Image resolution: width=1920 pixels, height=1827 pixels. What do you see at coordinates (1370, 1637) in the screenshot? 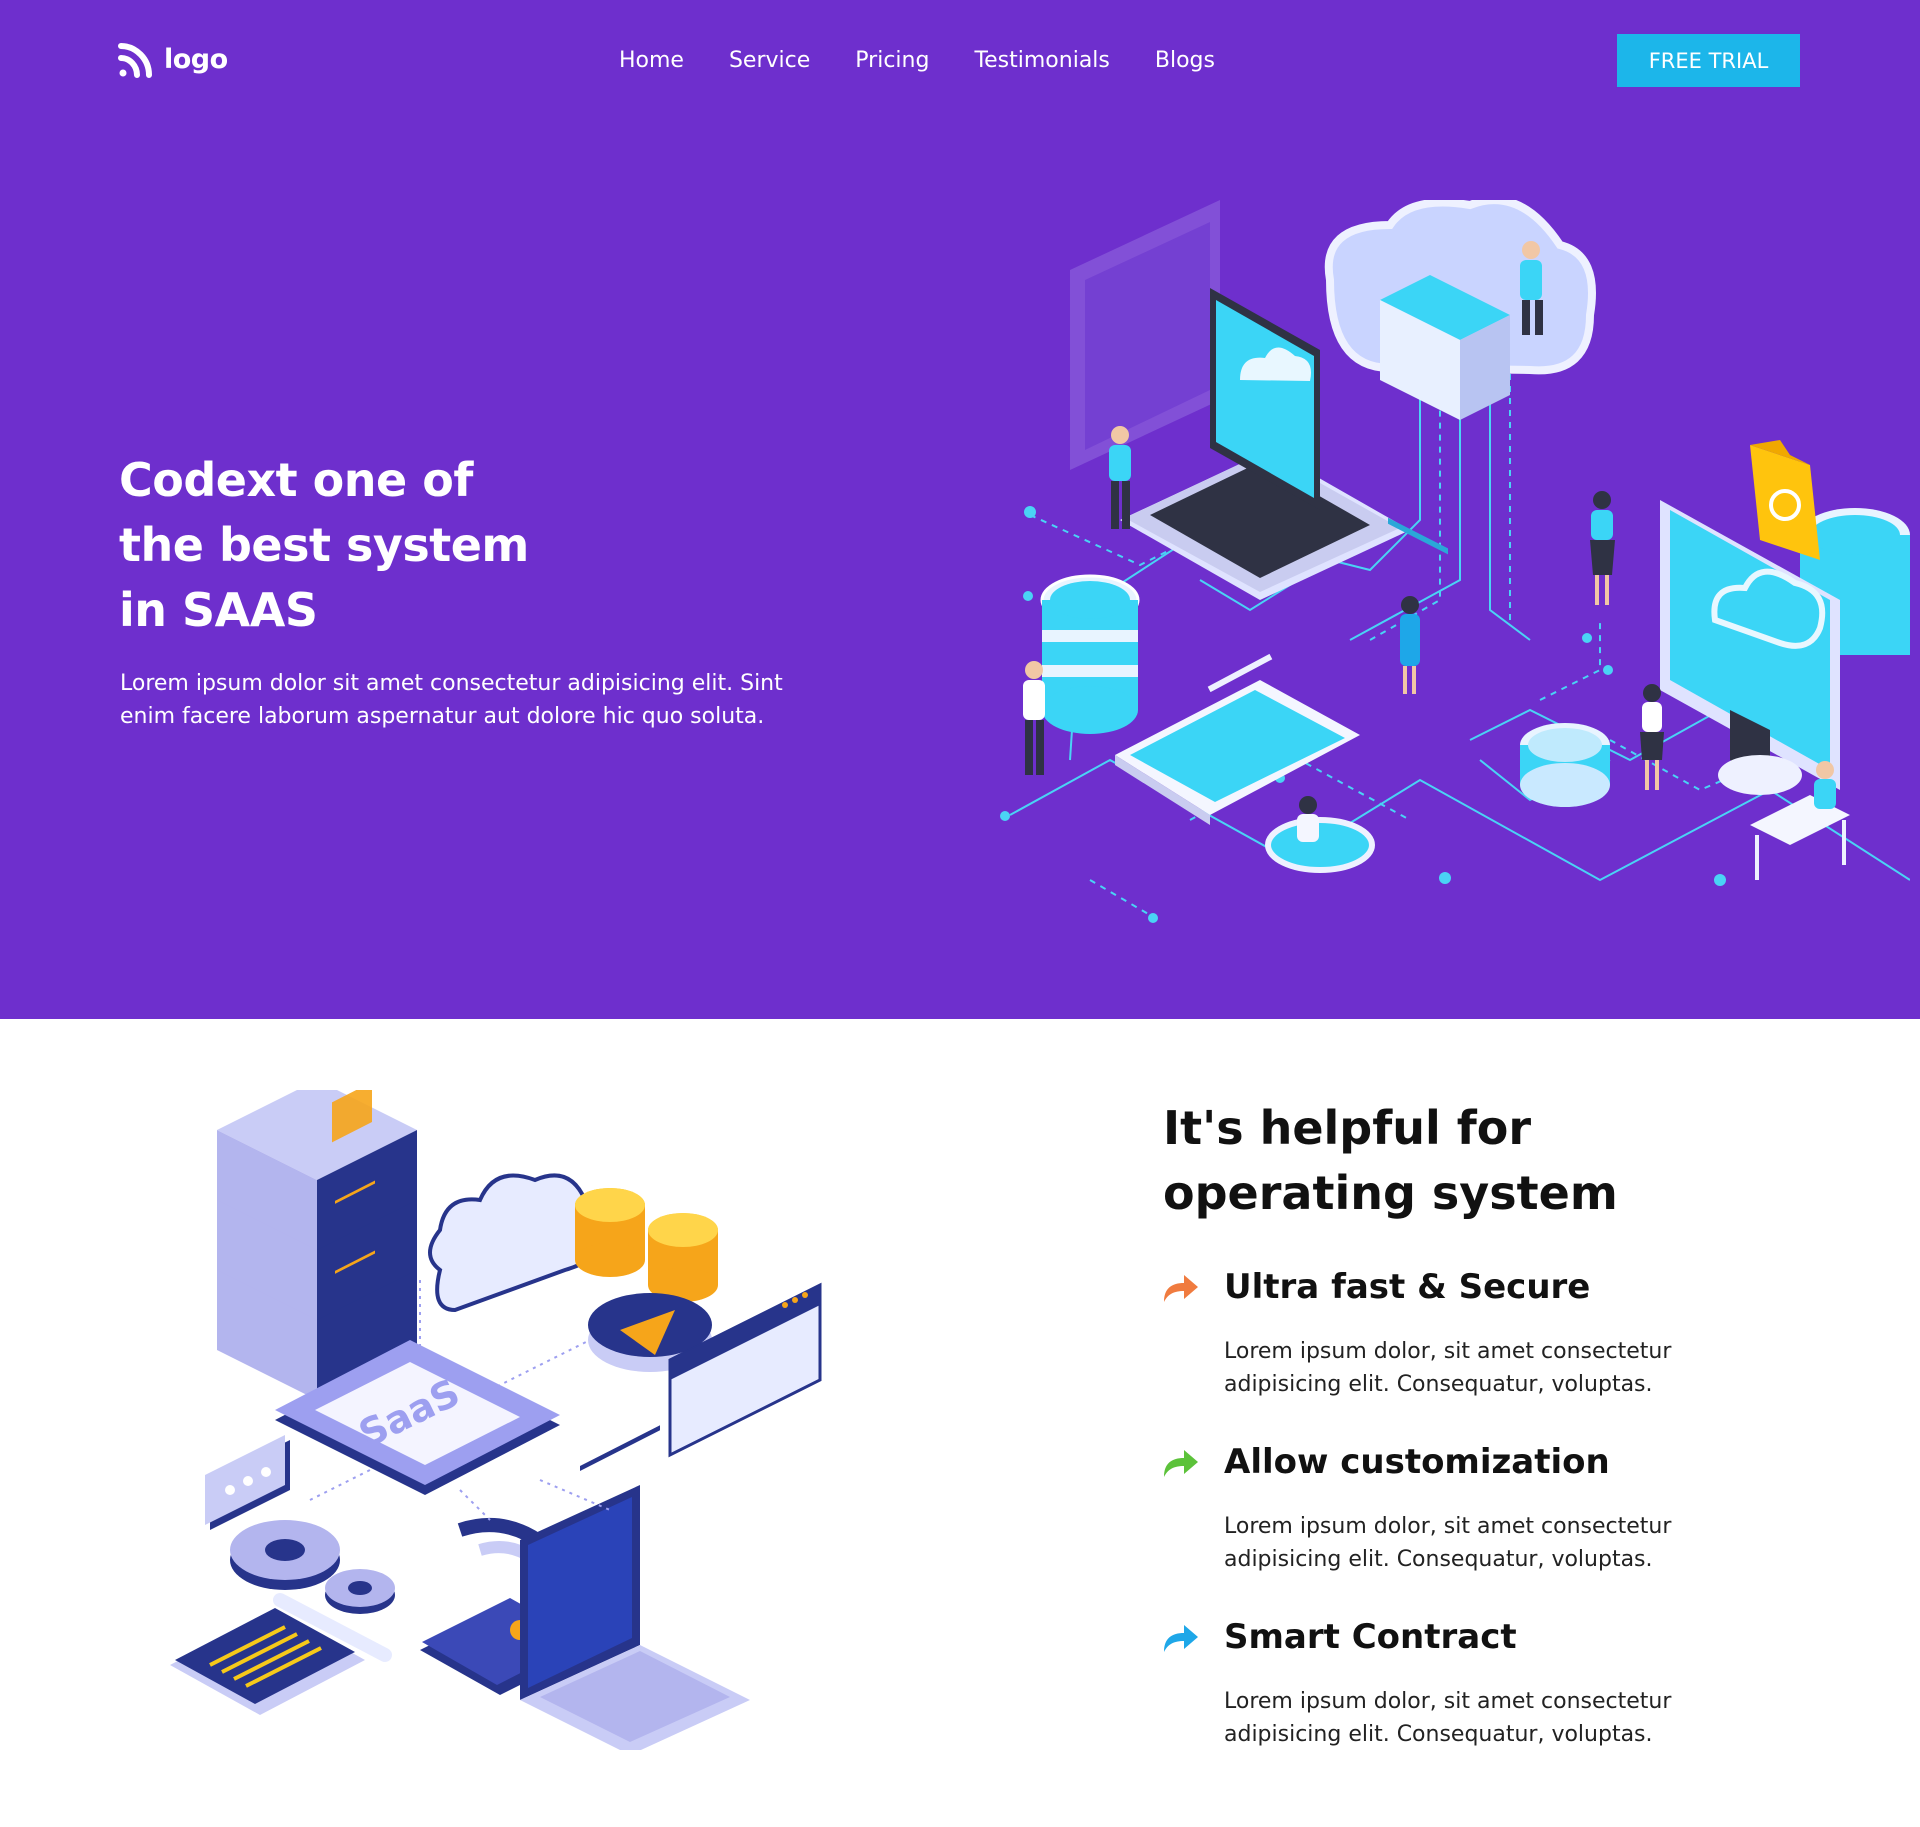
I see `feature-name: Smart Contract` at bounding box center [1370, 1637].